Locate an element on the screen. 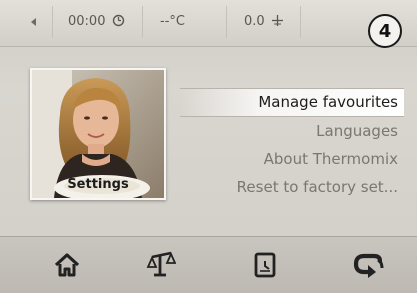 Image resolution: width=417 pixels, height=293 pixels. scale-button is located at coordinates (161, 265).